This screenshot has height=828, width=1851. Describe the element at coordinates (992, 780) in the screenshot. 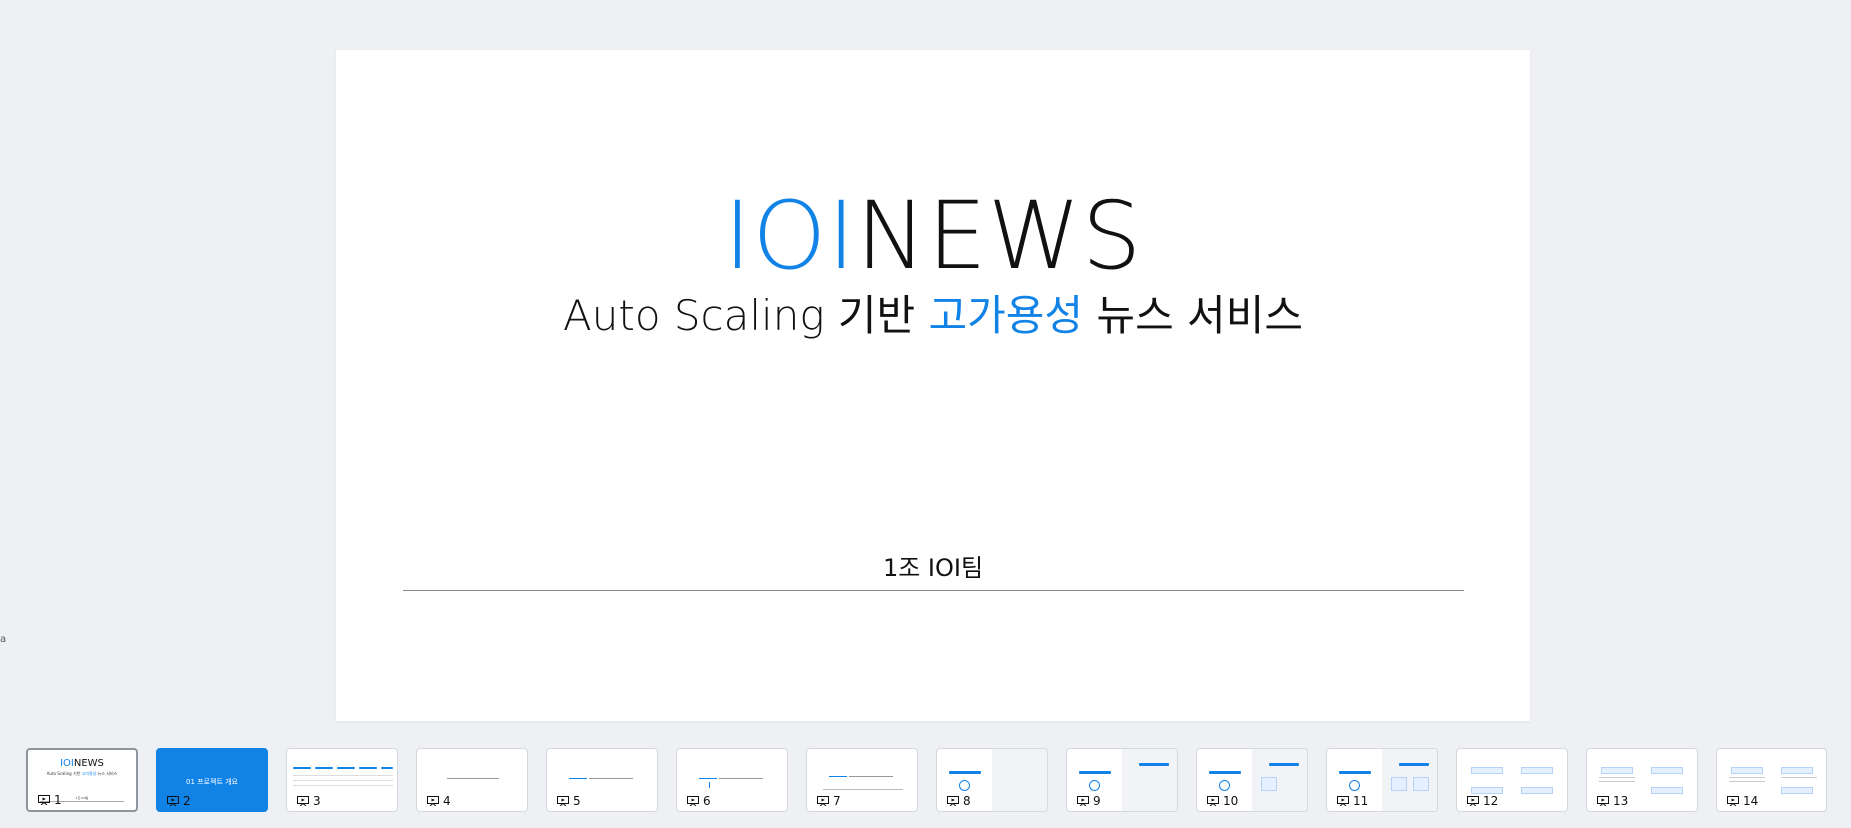

I see `slide-thumbnail-8: 8` at that location.